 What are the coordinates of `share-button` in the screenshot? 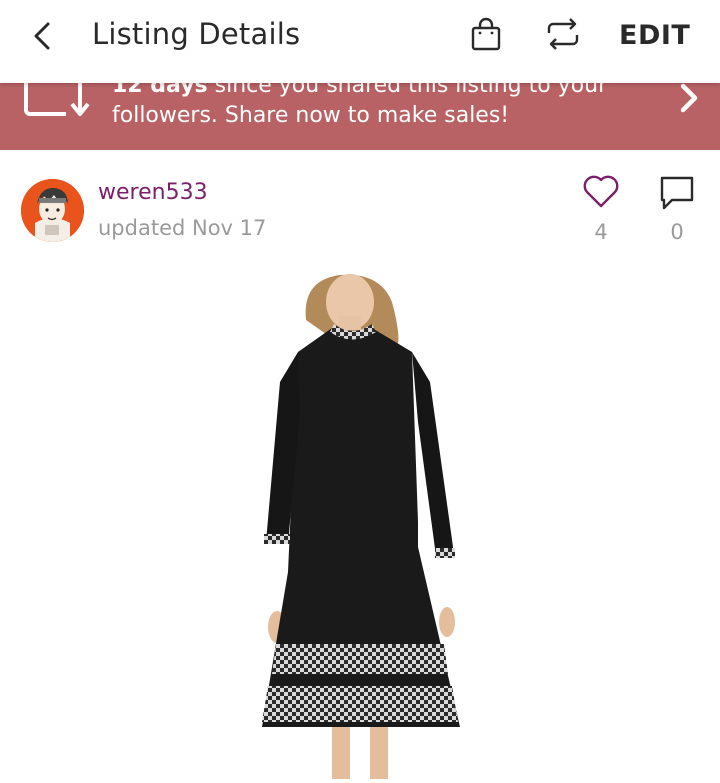 It's located at (563, 34).